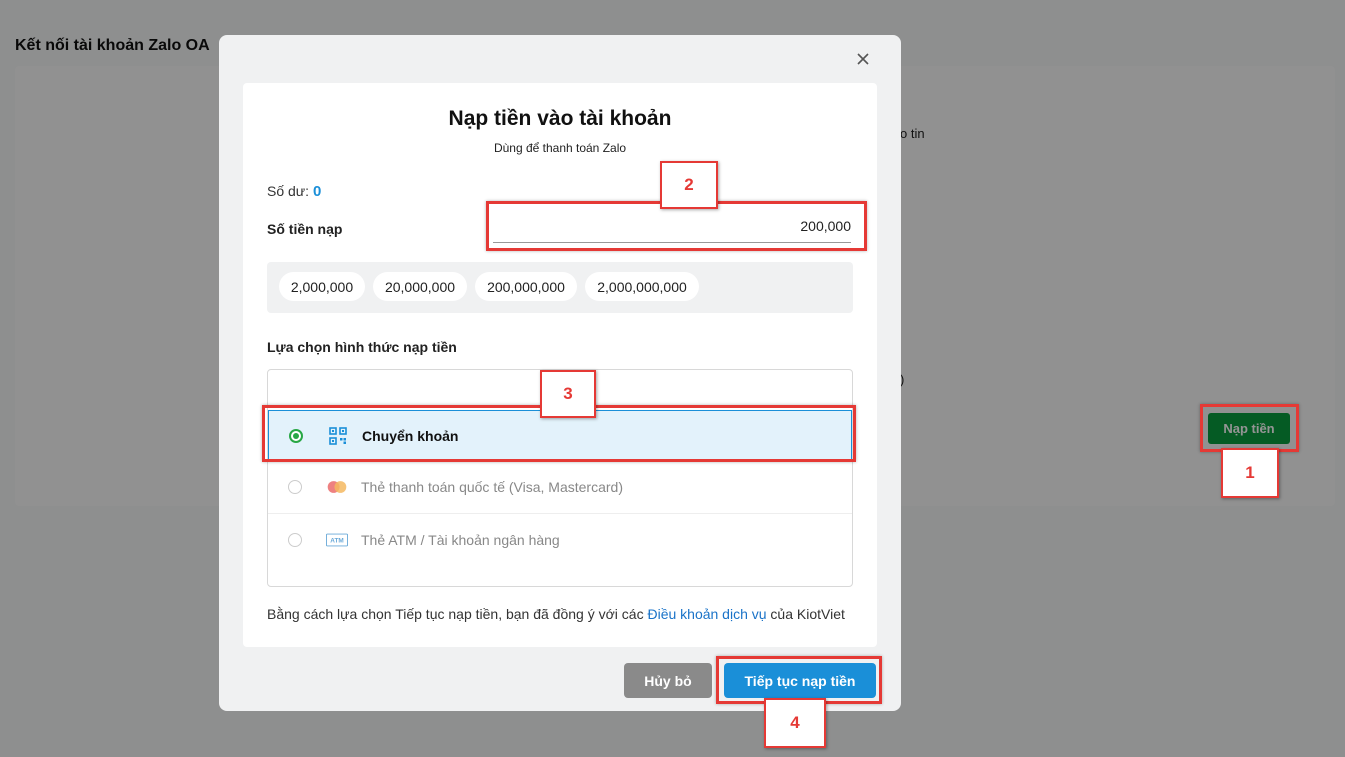 Image resolution: width=1345 pixels, height=757 pixels. Describe the element at coordinates (1249, 428) in the screenshot. I see `highlight-topup-button` at that location.